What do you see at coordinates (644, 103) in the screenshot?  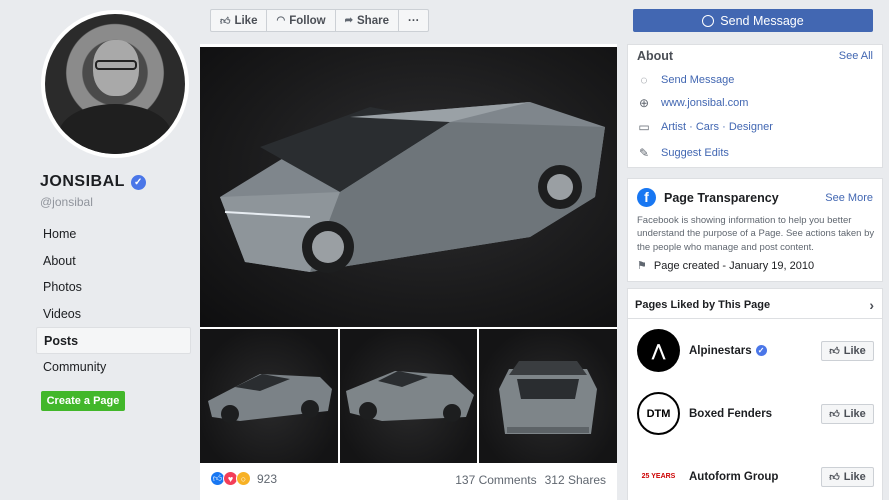 I see `globe-icon: ⊕` at bounding box center [644, 103].